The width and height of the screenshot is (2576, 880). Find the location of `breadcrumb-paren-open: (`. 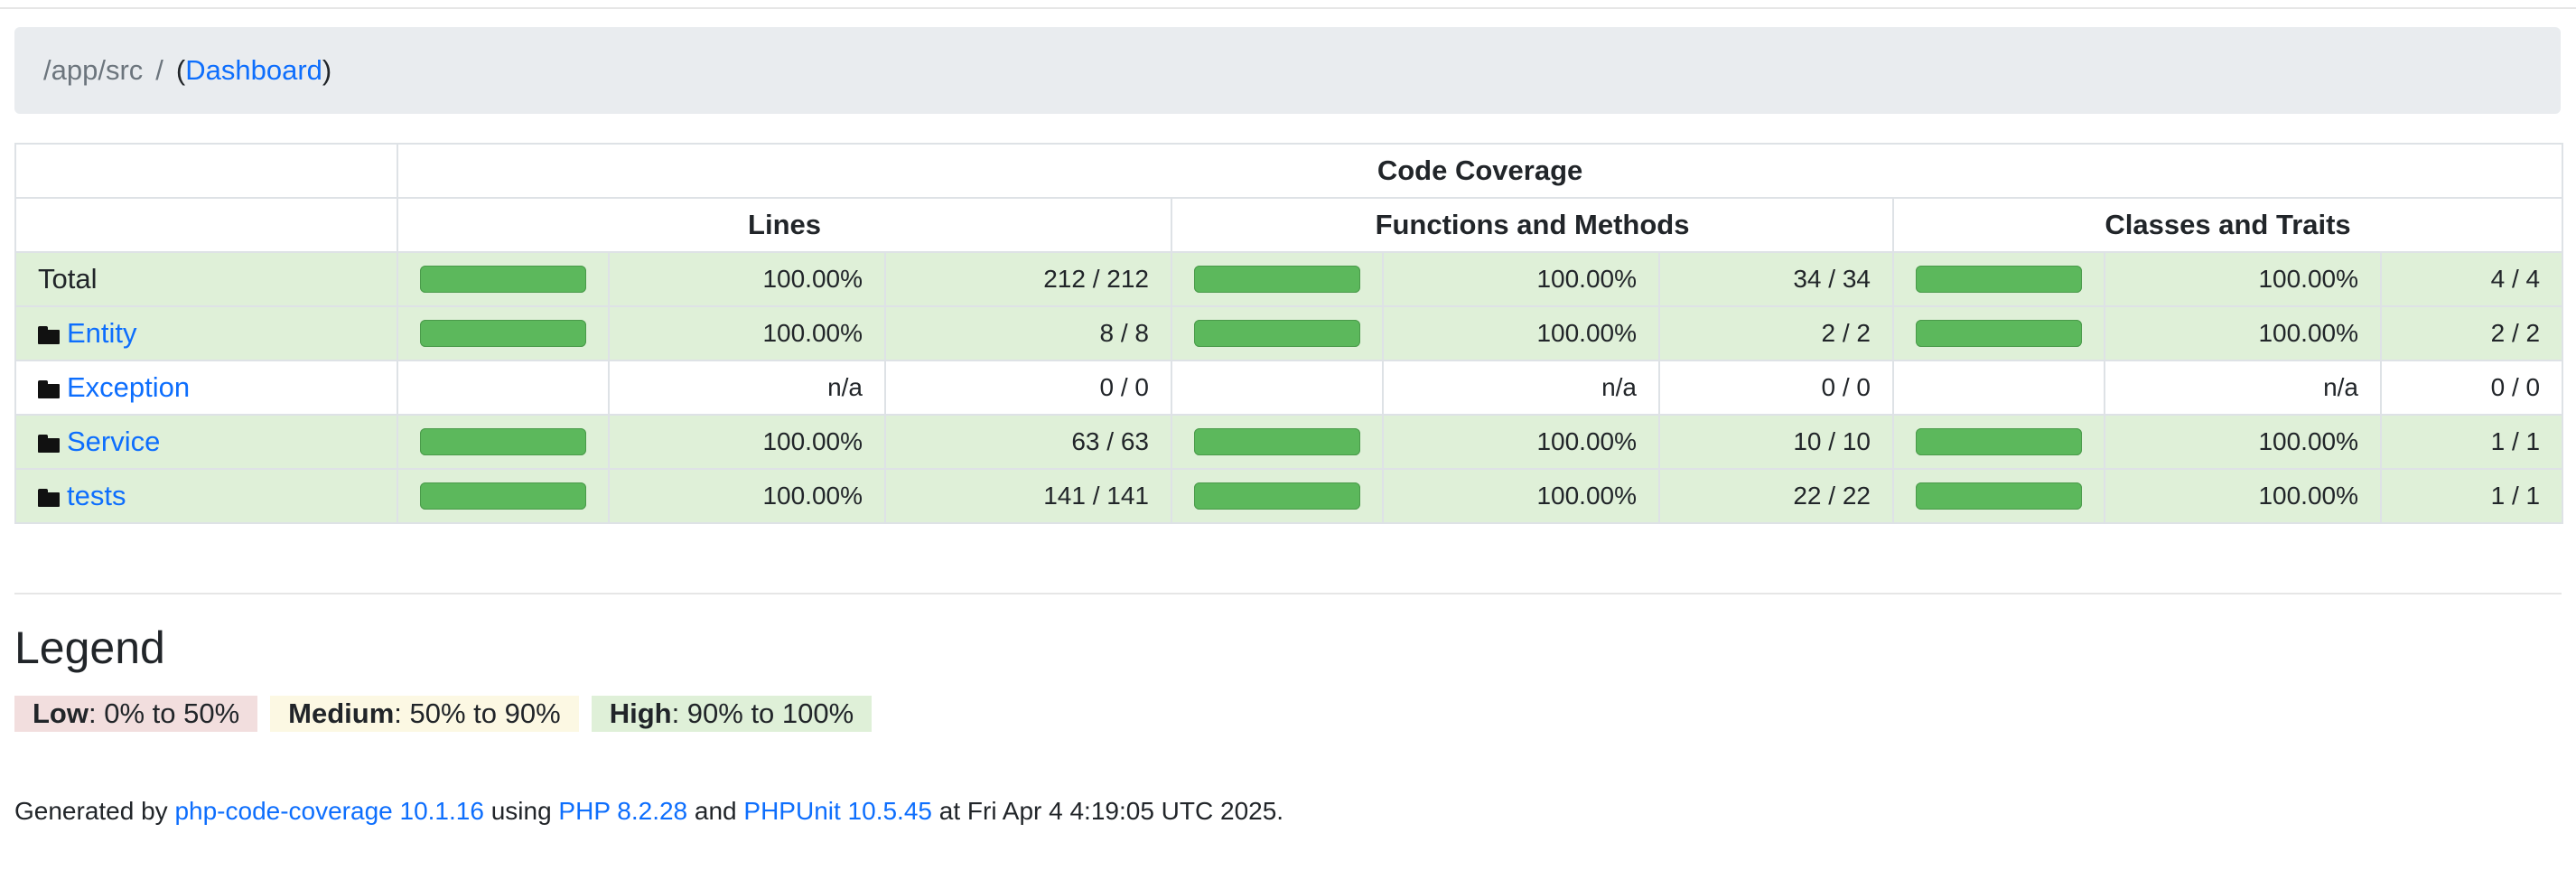

breadcrumb-paren-open: ( is located at coordinates (180, 70).